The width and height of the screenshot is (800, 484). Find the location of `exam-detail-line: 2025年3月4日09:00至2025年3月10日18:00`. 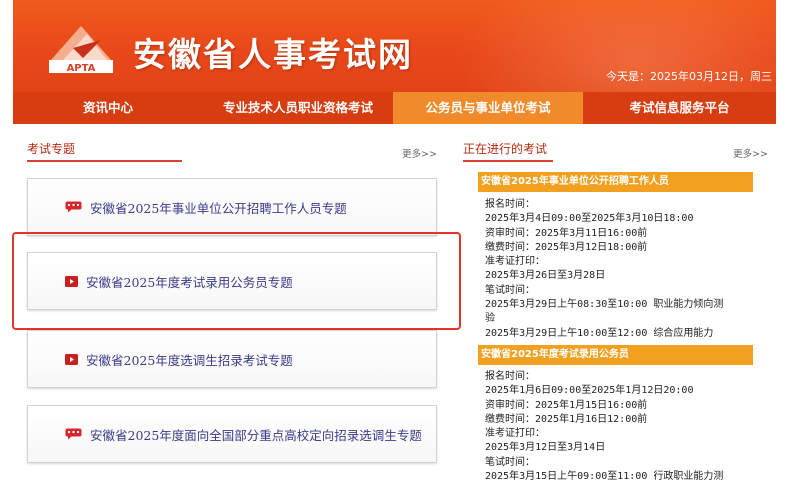

exam-detail-line: 2025年3月4日09:00至2025年3月10日18:00 is located at coordinates (589, 219).